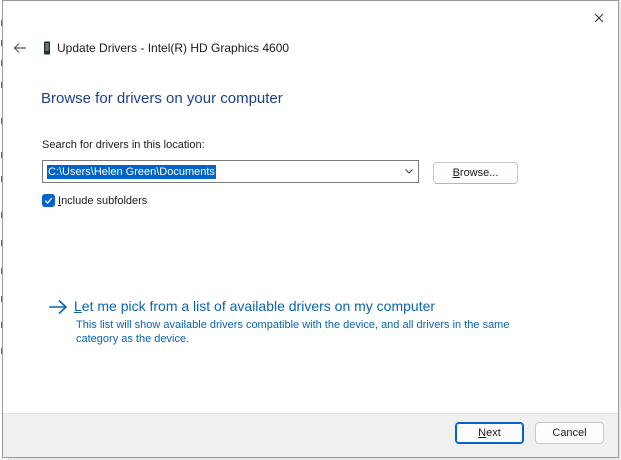 The width and height of the screenshot is (621, 460). What do you see at coordinates (456, 173) in the screenshot?
I see `browse-mnemonic: B` at bounding box center [456, 173].